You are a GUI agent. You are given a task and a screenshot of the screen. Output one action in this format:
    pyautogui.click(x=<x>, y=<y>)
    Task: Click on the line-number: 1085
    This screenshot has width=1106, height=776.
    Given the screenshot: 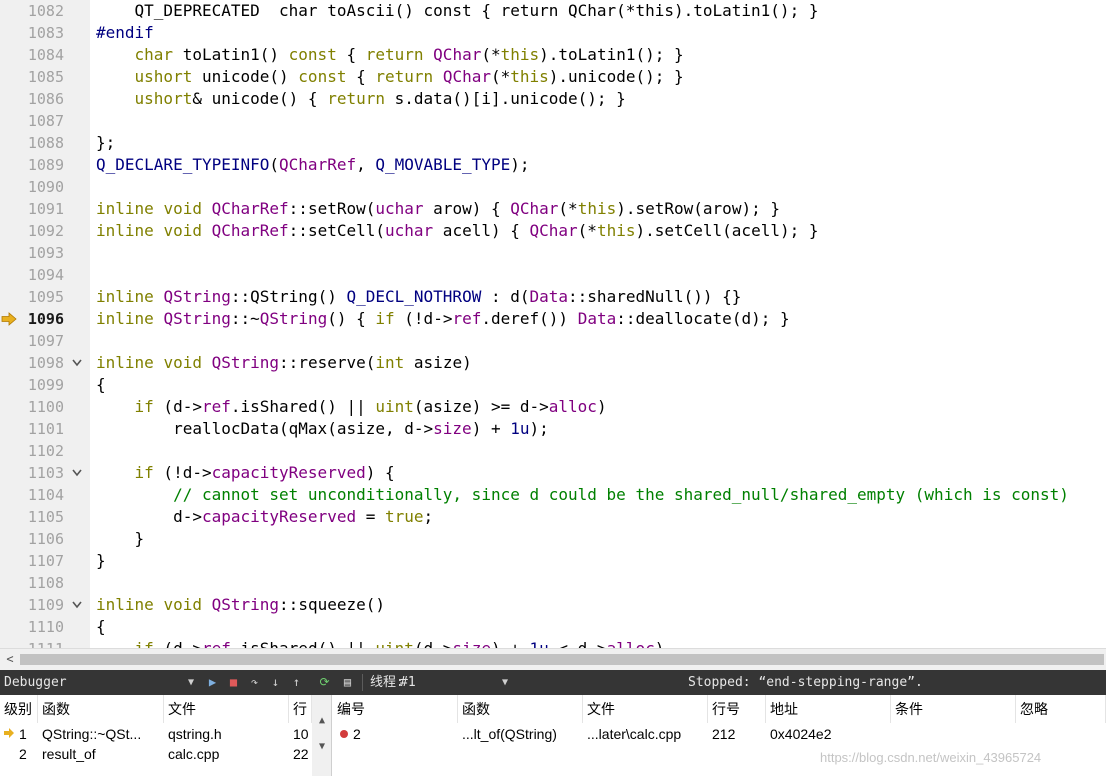 What is the action you would take?
    pyautogui.click(x=32, y=77)
    